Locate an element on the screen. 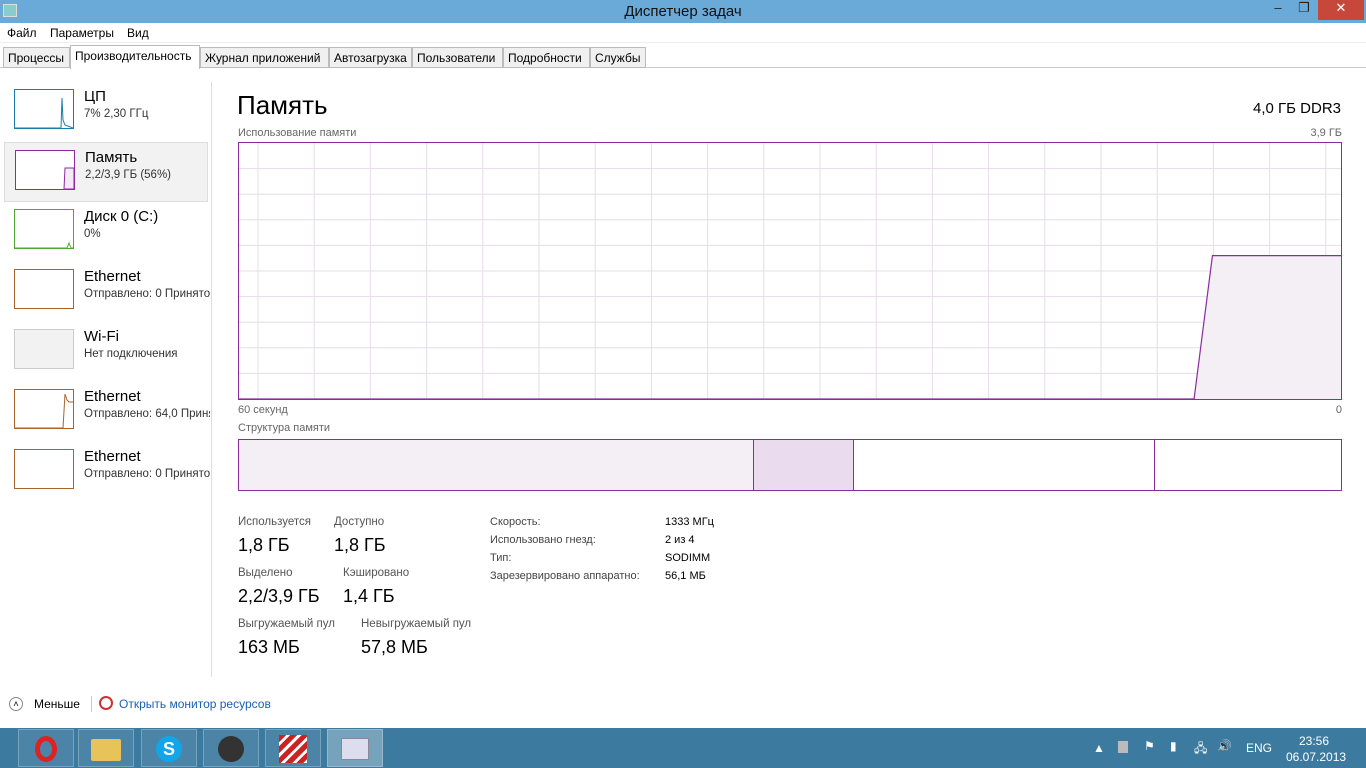 This screenshot has height=768, width=1366. app-taskbar-button is located at coordinates (293, 748).